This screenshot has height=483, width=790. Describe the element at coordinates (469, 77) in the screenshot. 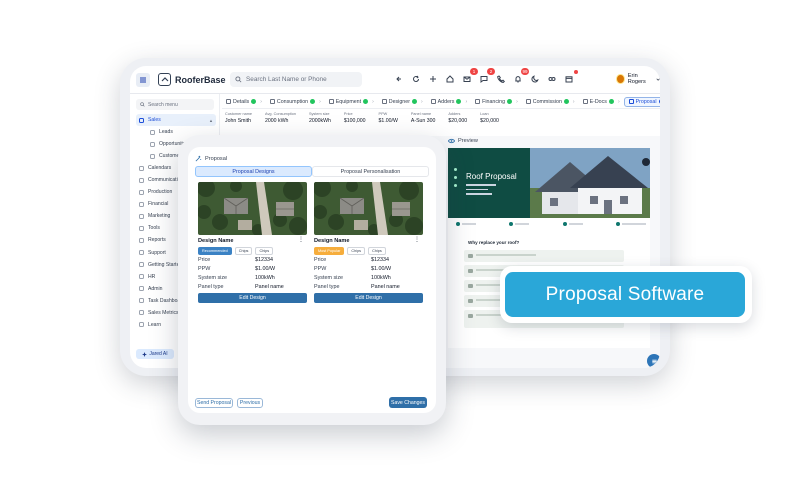

I see `mail-button: 1` at that location.